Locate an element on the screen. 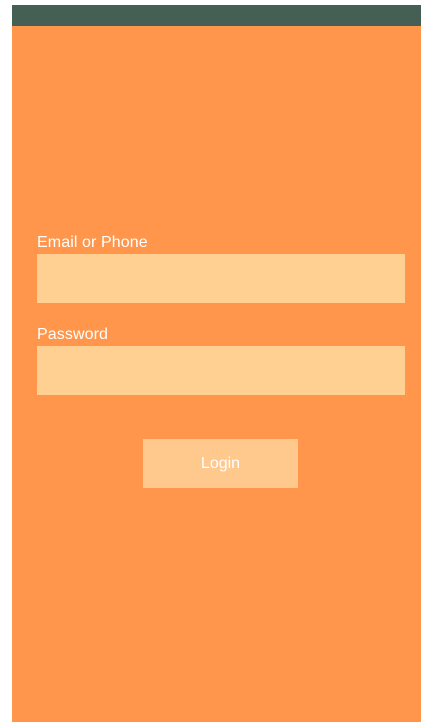 Image resolution: width=421 pixels, height=722 pixels. password-field is located at coordinates (221, 370).